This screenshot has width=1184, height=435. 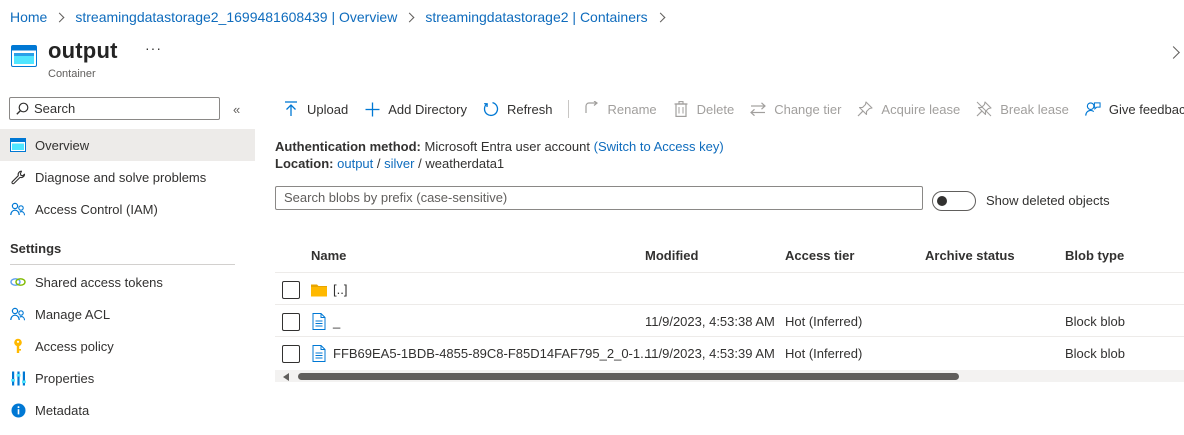 I want to click on location-link-silver: silver, so click(x=399, y=163).